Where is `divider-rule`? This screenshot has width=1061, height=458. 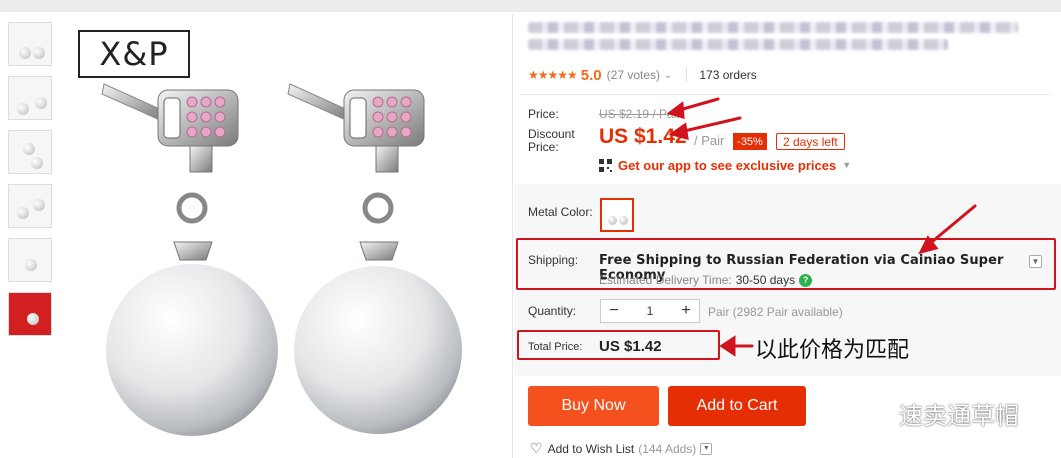 divider-rule is located at coordinates (785, 94).